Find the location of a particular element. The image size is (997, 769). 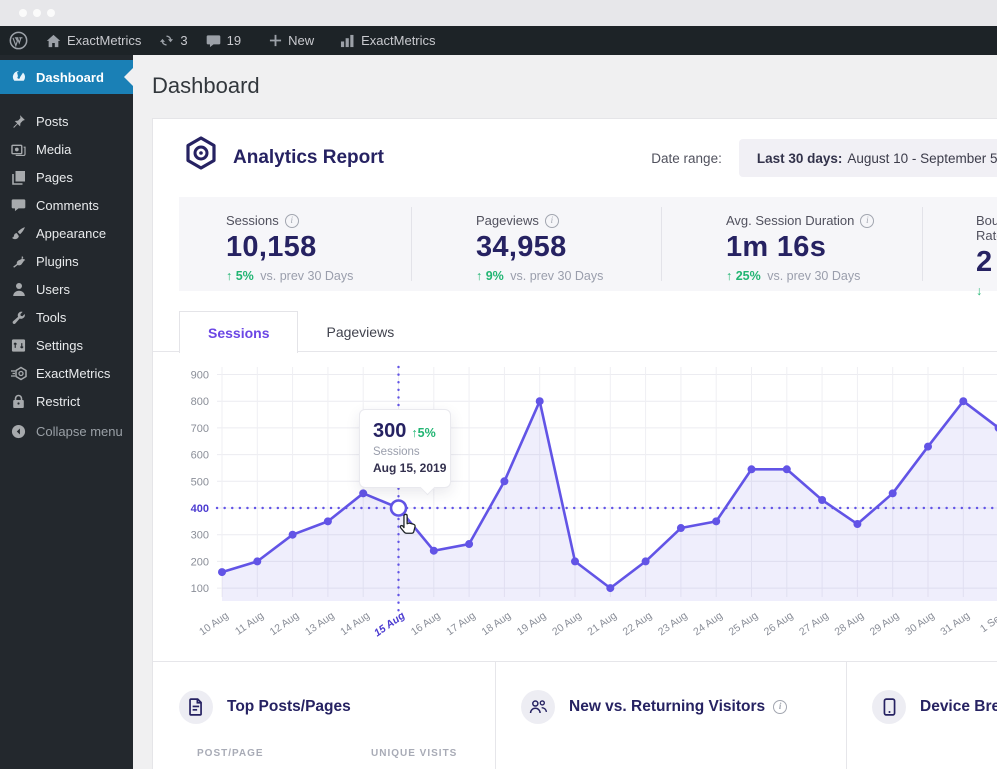

sidebar-item-posts: Posts is located at coordinates (66, 121).